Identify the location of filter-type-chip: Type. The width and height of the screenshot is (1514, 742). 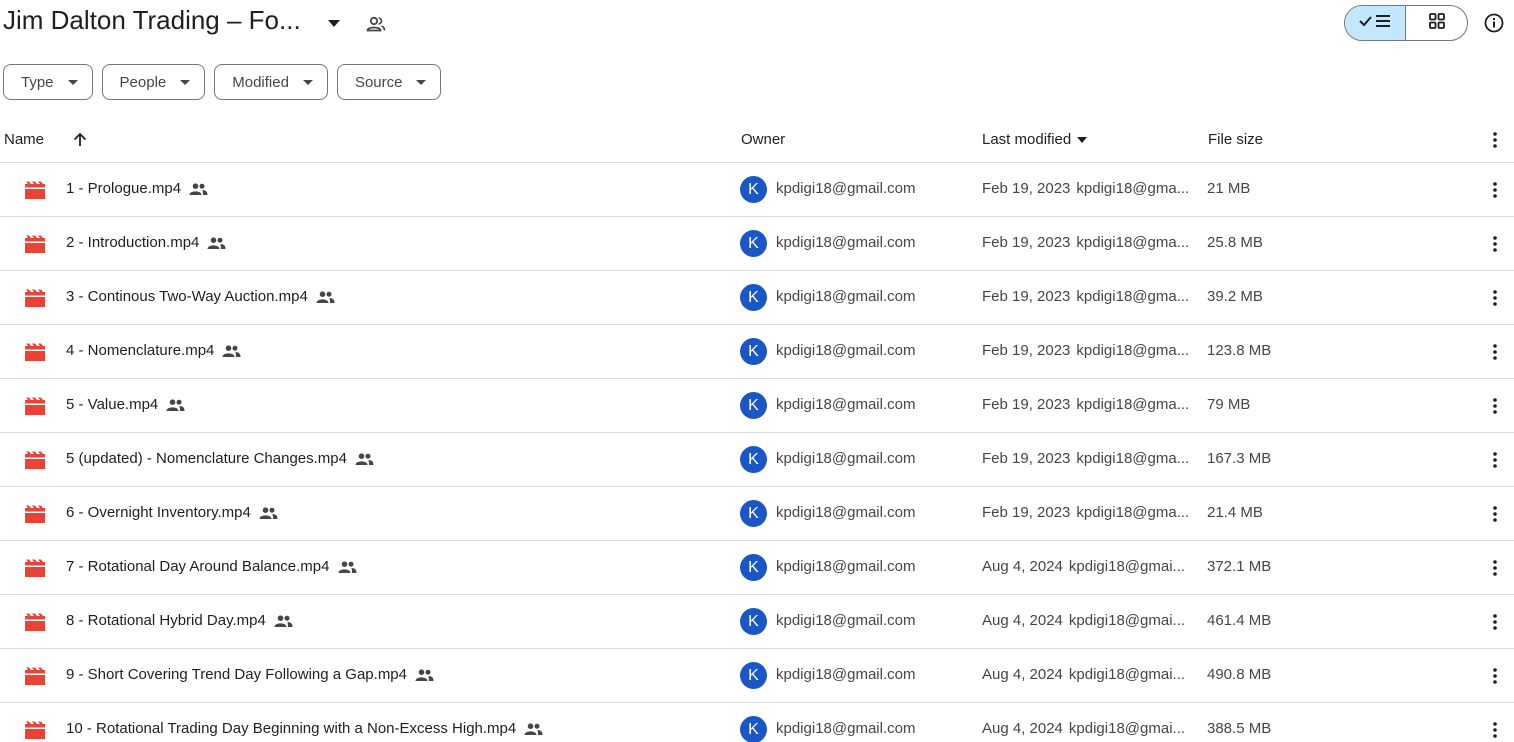
(48, 82).